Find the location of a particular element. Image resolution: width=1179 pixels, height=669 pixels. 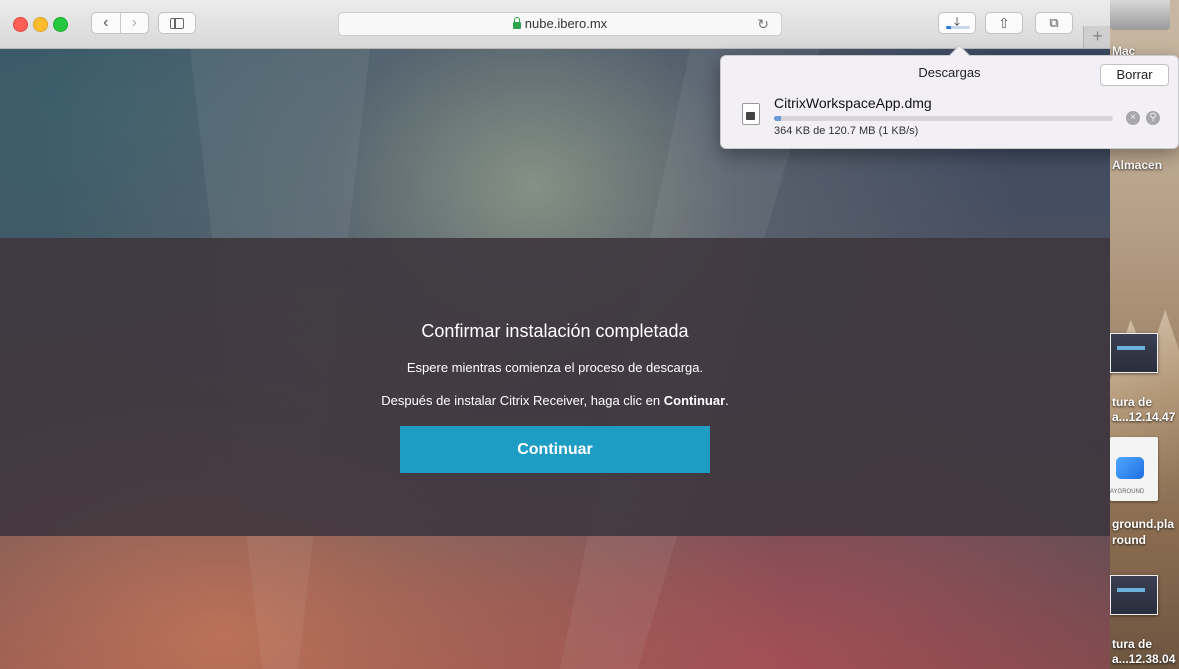

file-caption: AYGROUND is located at coordinates (1127, 492).